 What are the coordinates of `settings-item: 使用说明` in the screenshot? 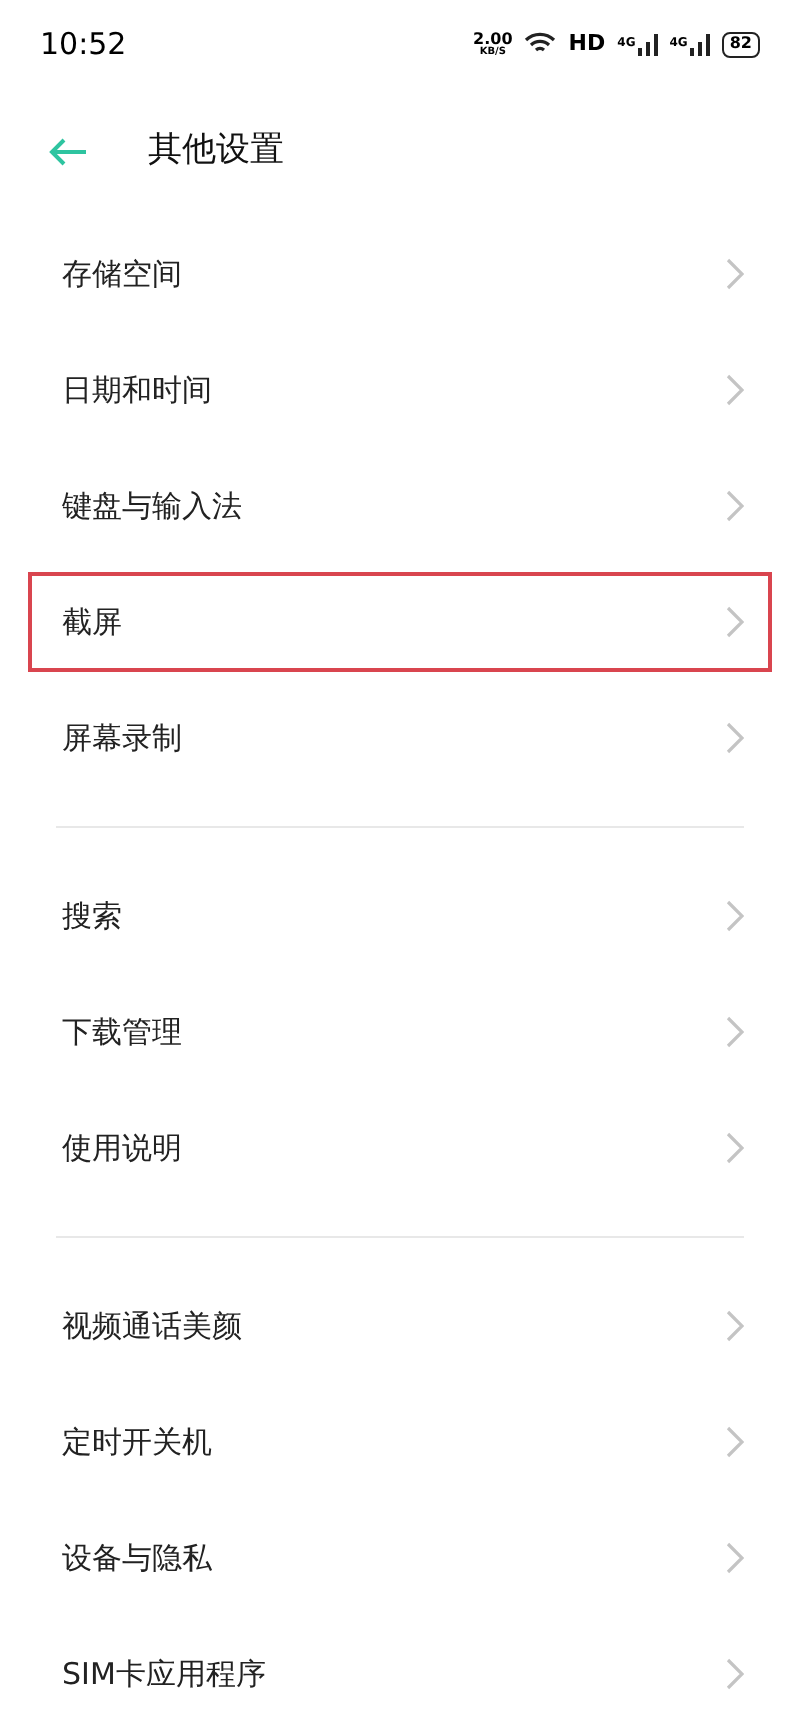 It's located at (400, 1148).